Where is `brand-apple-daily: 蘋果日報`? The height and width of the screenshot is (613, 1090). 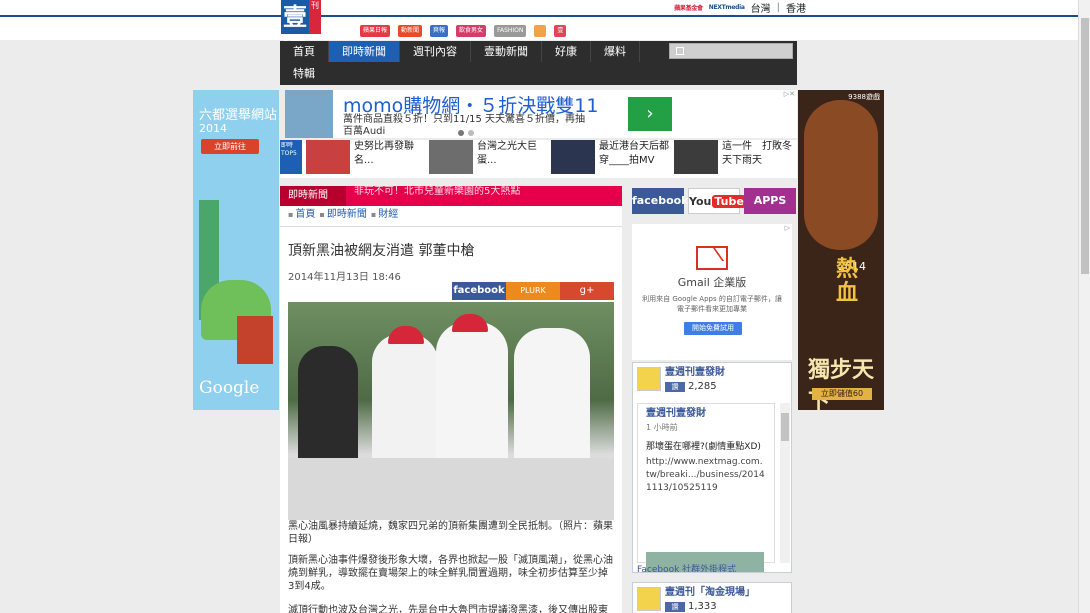
brand-apple-daily: 蘋果日報 is located at coordinates (375, 31).